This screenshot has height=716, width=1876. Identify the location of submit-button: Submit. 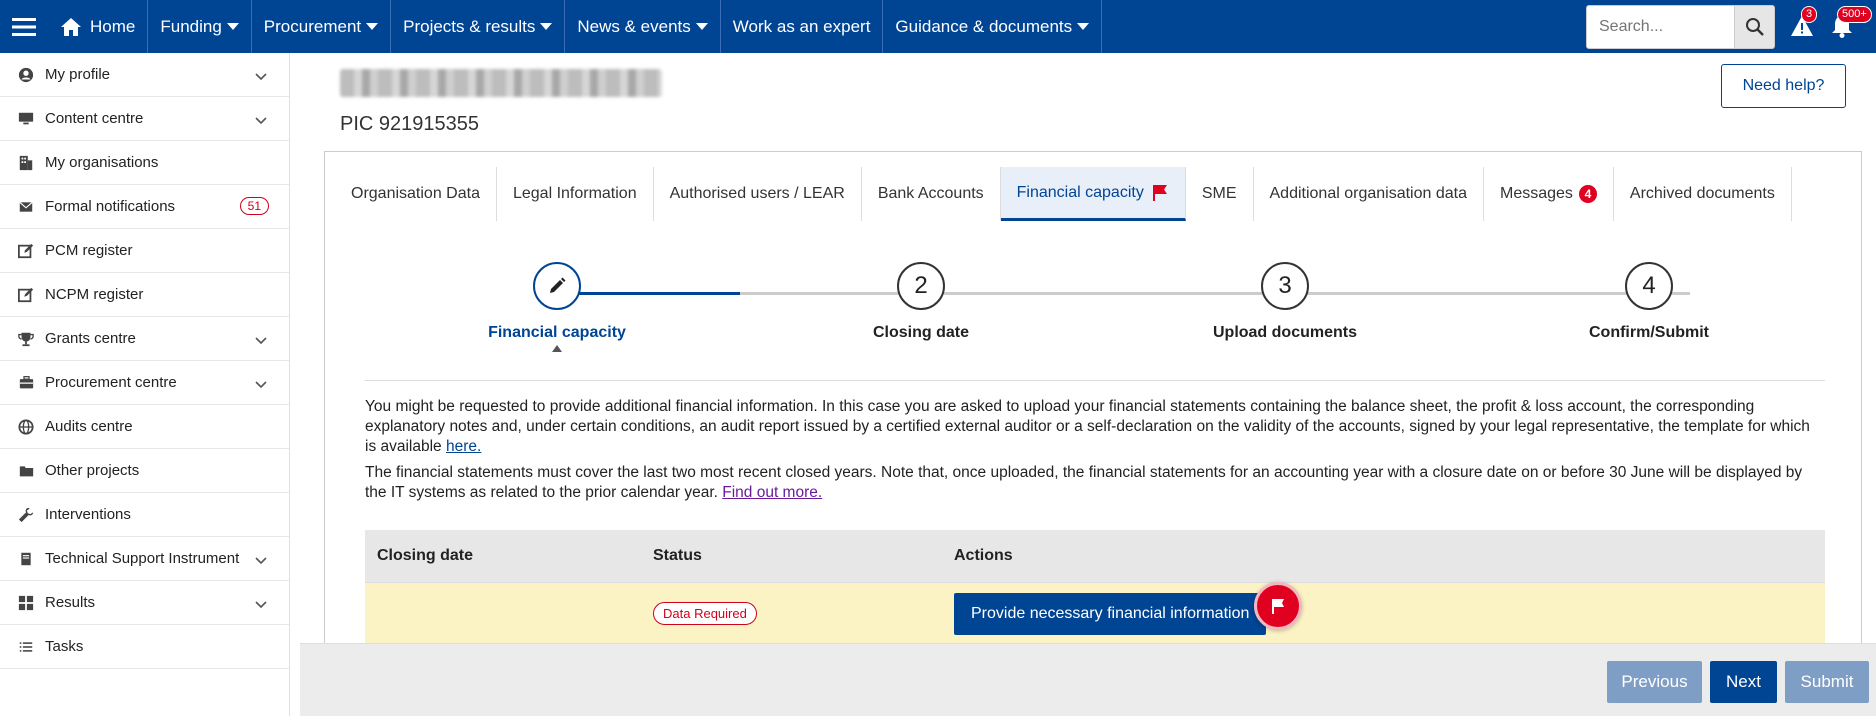
(1827, 682).